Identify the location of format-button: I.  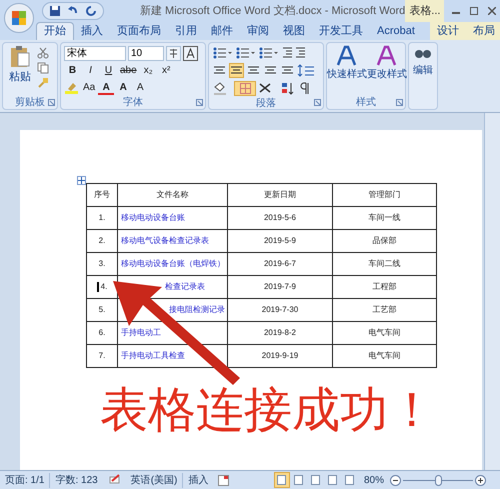
(90, 70).